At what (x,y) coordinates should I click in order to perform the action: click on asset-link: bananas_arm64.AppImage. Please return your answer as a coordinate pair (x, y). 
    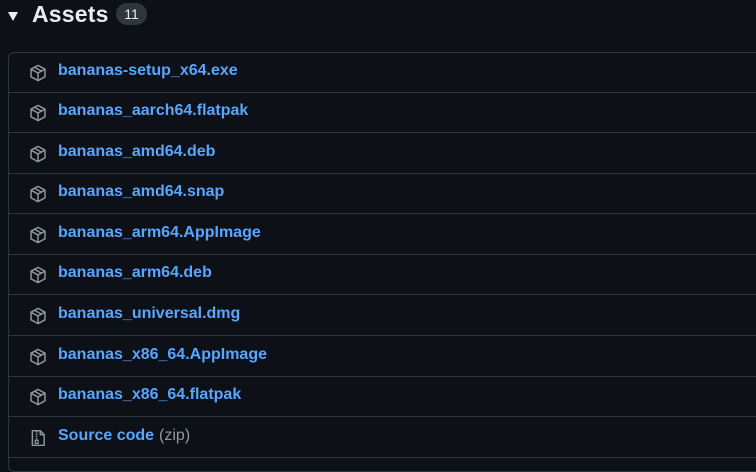
    Looking at the image, I should click on (159, 233).